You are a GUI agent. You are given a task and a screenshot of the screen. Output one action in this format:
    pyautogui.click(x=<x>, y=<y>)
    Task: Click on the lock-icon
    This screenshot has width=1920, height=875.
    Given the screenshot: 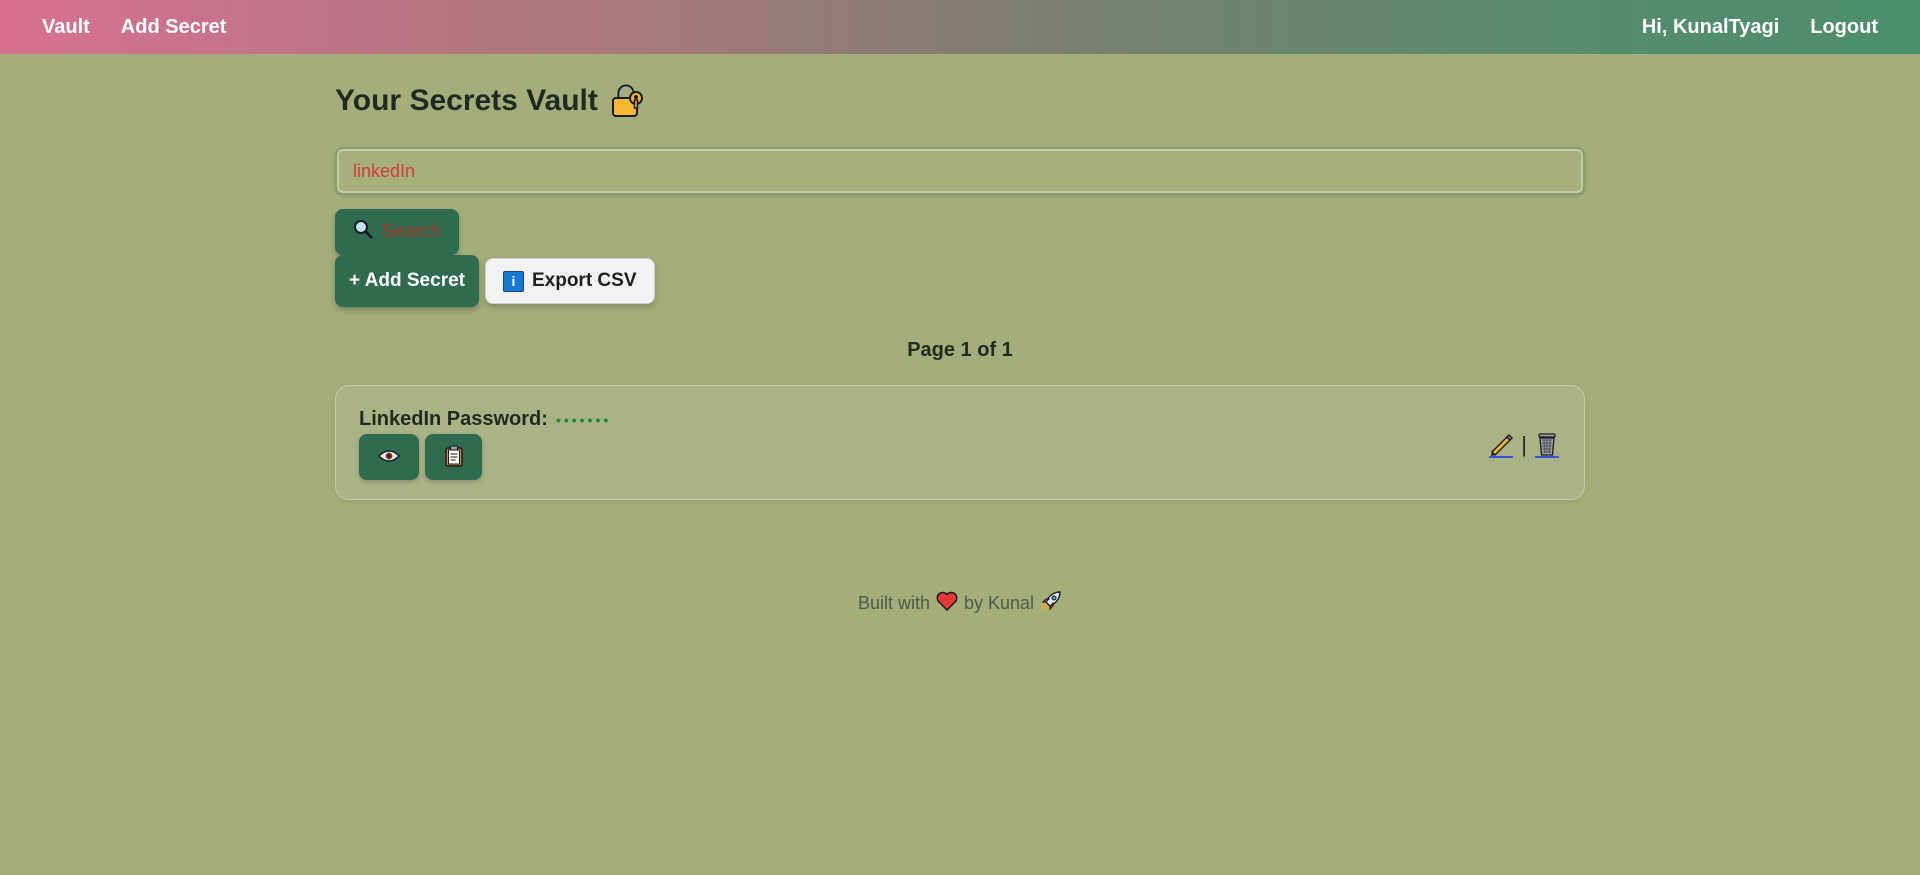 What is the action you would take?
    pyautogui.click(x=626, y=101)
    